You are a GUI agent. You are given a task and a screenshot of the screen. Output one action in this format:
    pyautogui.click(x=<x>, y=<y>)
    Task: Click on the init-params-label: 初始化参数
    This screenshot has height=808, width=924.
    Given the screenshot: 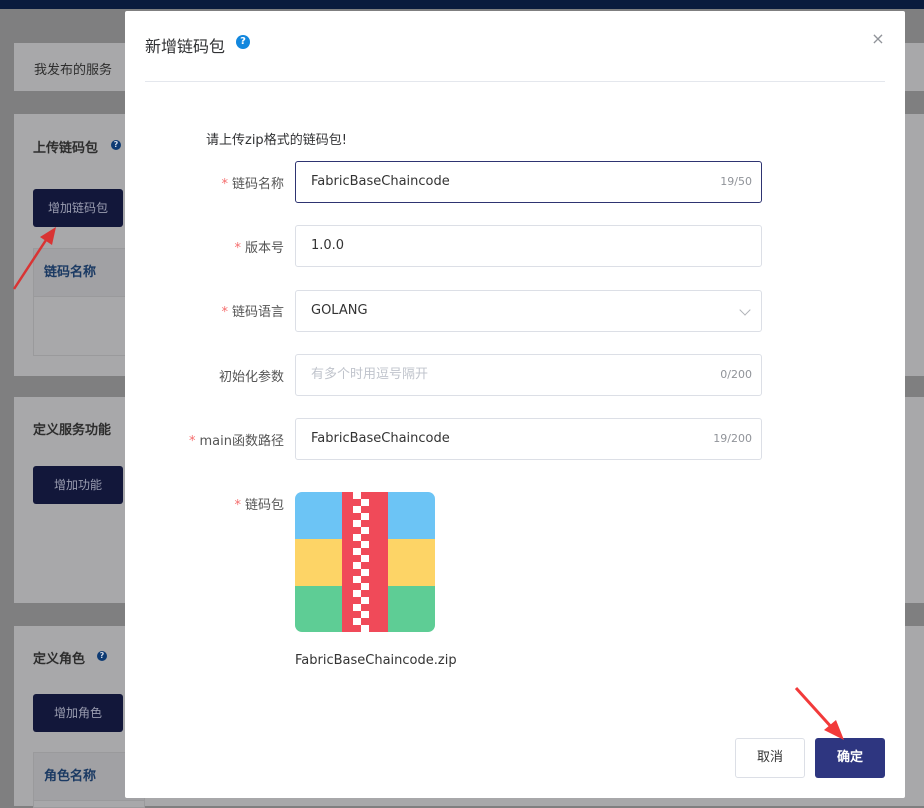 What is the action you would take?
    pyautogui.click(x=251, y=377)
    